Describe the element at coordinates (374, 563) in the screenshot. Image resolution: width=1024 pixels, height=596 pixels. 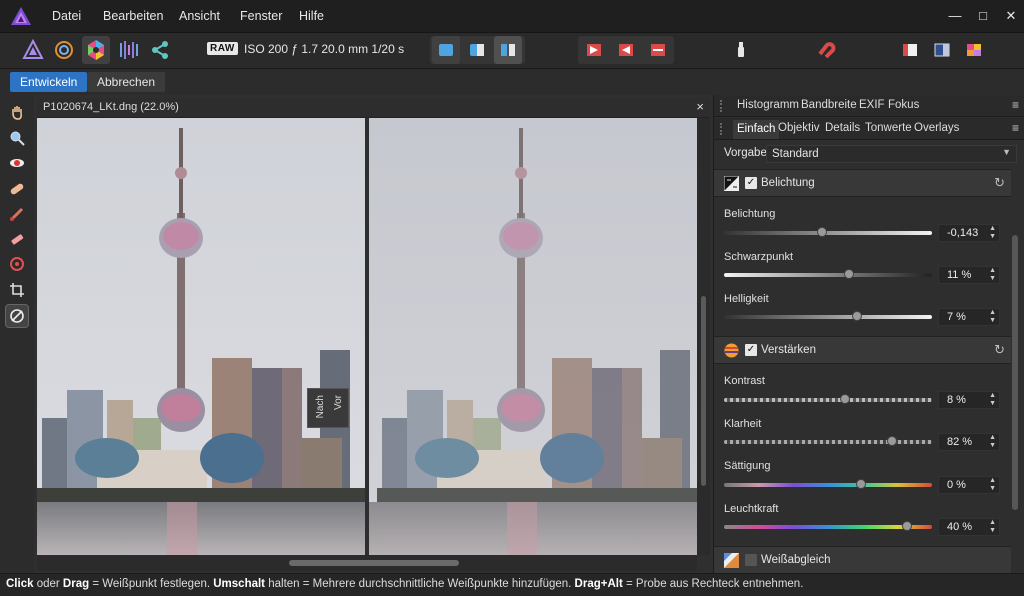
I see `horizontal-scroll-thumb` at that location.